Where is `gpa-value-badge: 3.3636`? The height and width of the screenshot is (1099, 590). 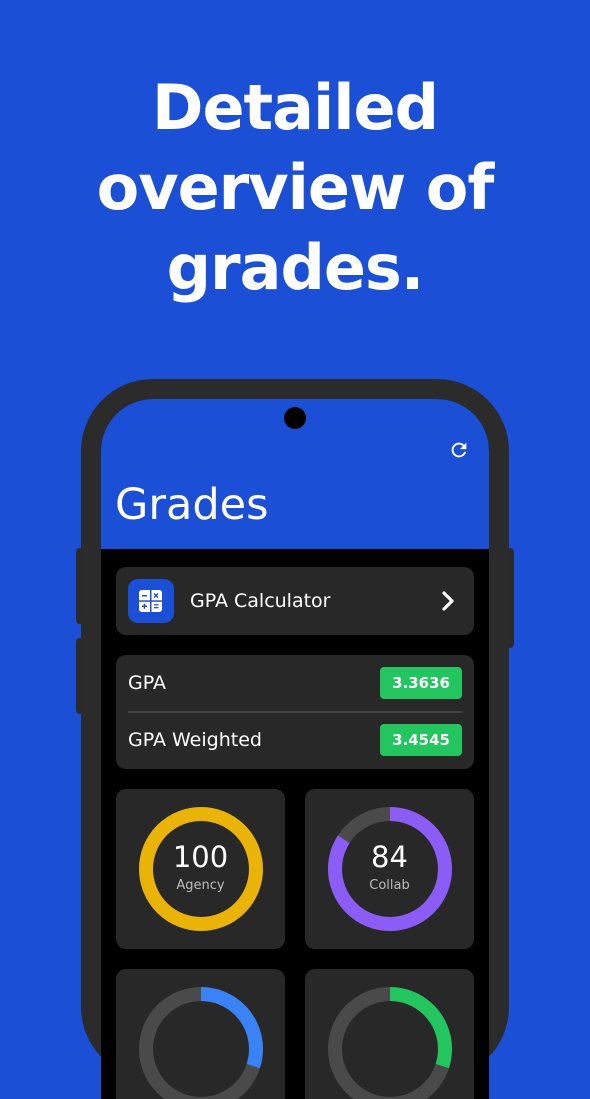
gpa-value-badge: 3.3636 is located at coordinates (421, 683).